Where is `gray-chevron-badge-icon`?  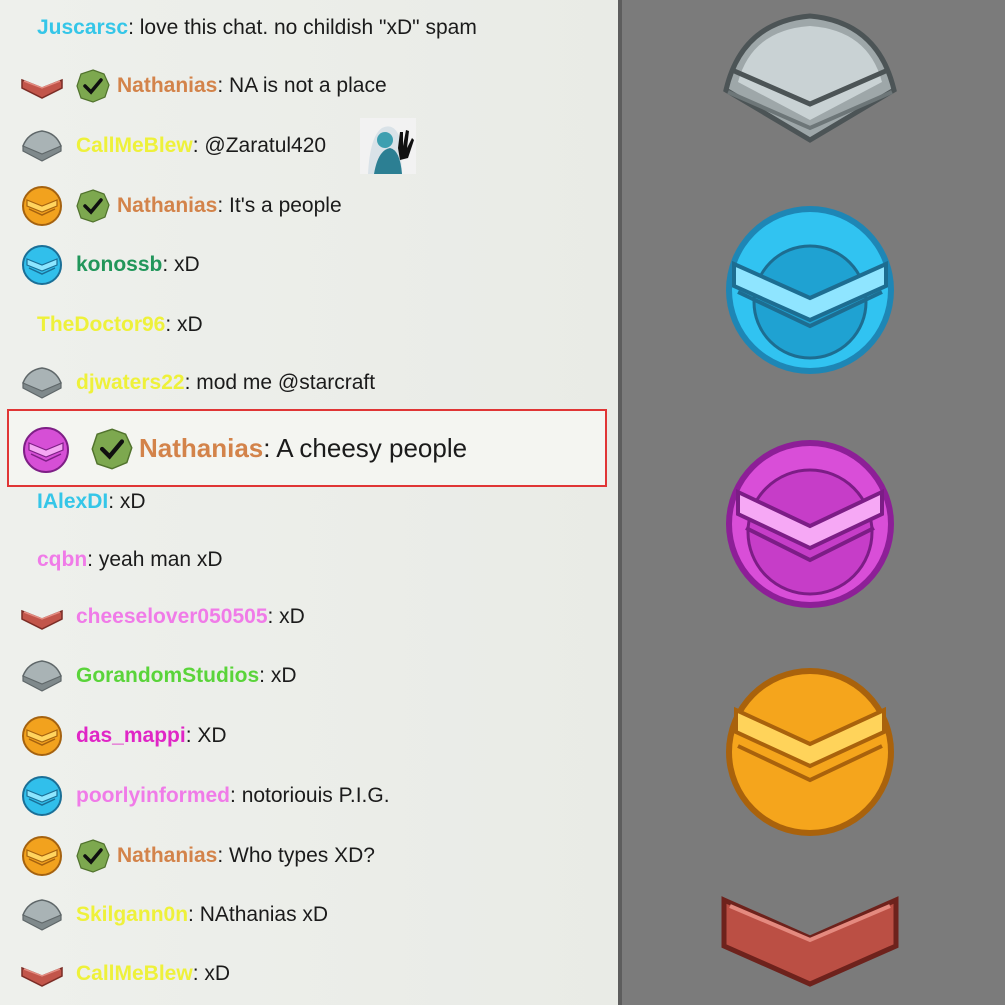
gray-chevron-badge-icon is located at coordinates (810, 78).